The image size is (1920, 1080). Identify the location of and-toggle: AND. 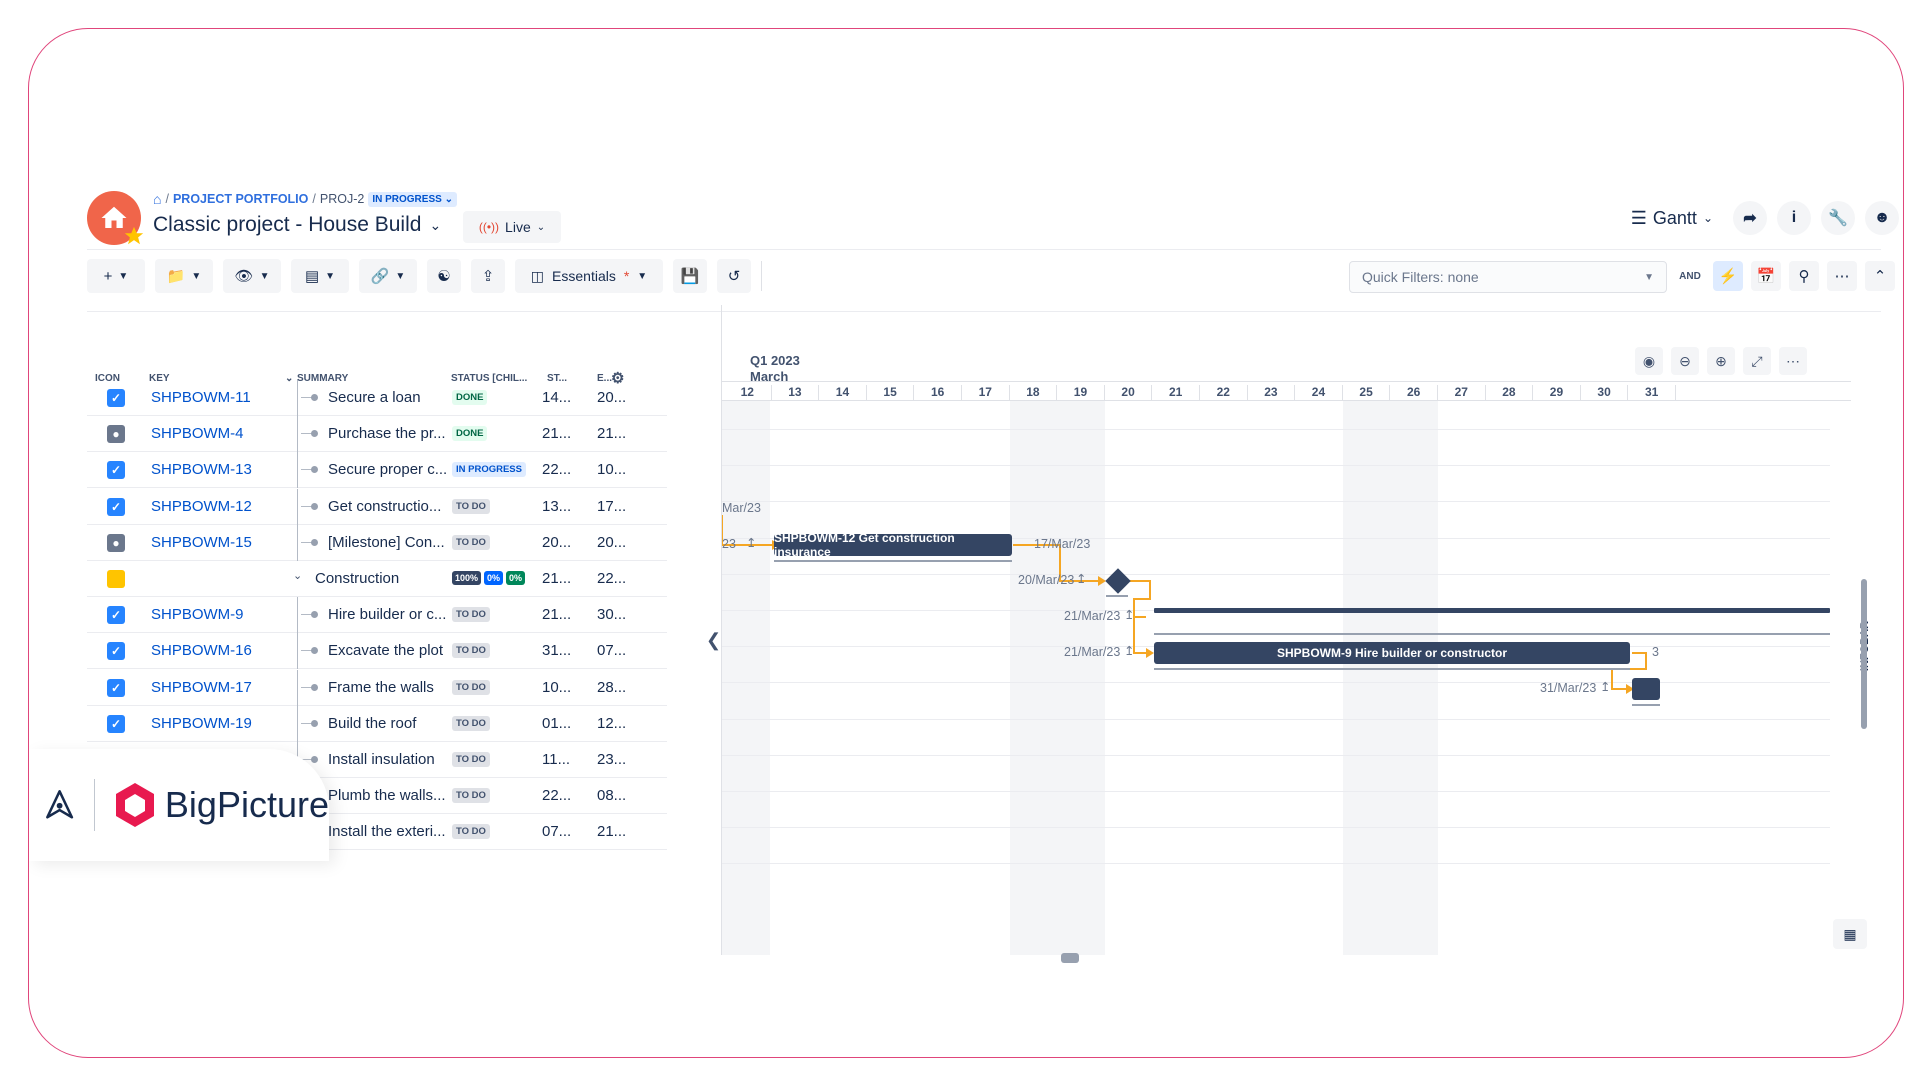
(1690, 276).